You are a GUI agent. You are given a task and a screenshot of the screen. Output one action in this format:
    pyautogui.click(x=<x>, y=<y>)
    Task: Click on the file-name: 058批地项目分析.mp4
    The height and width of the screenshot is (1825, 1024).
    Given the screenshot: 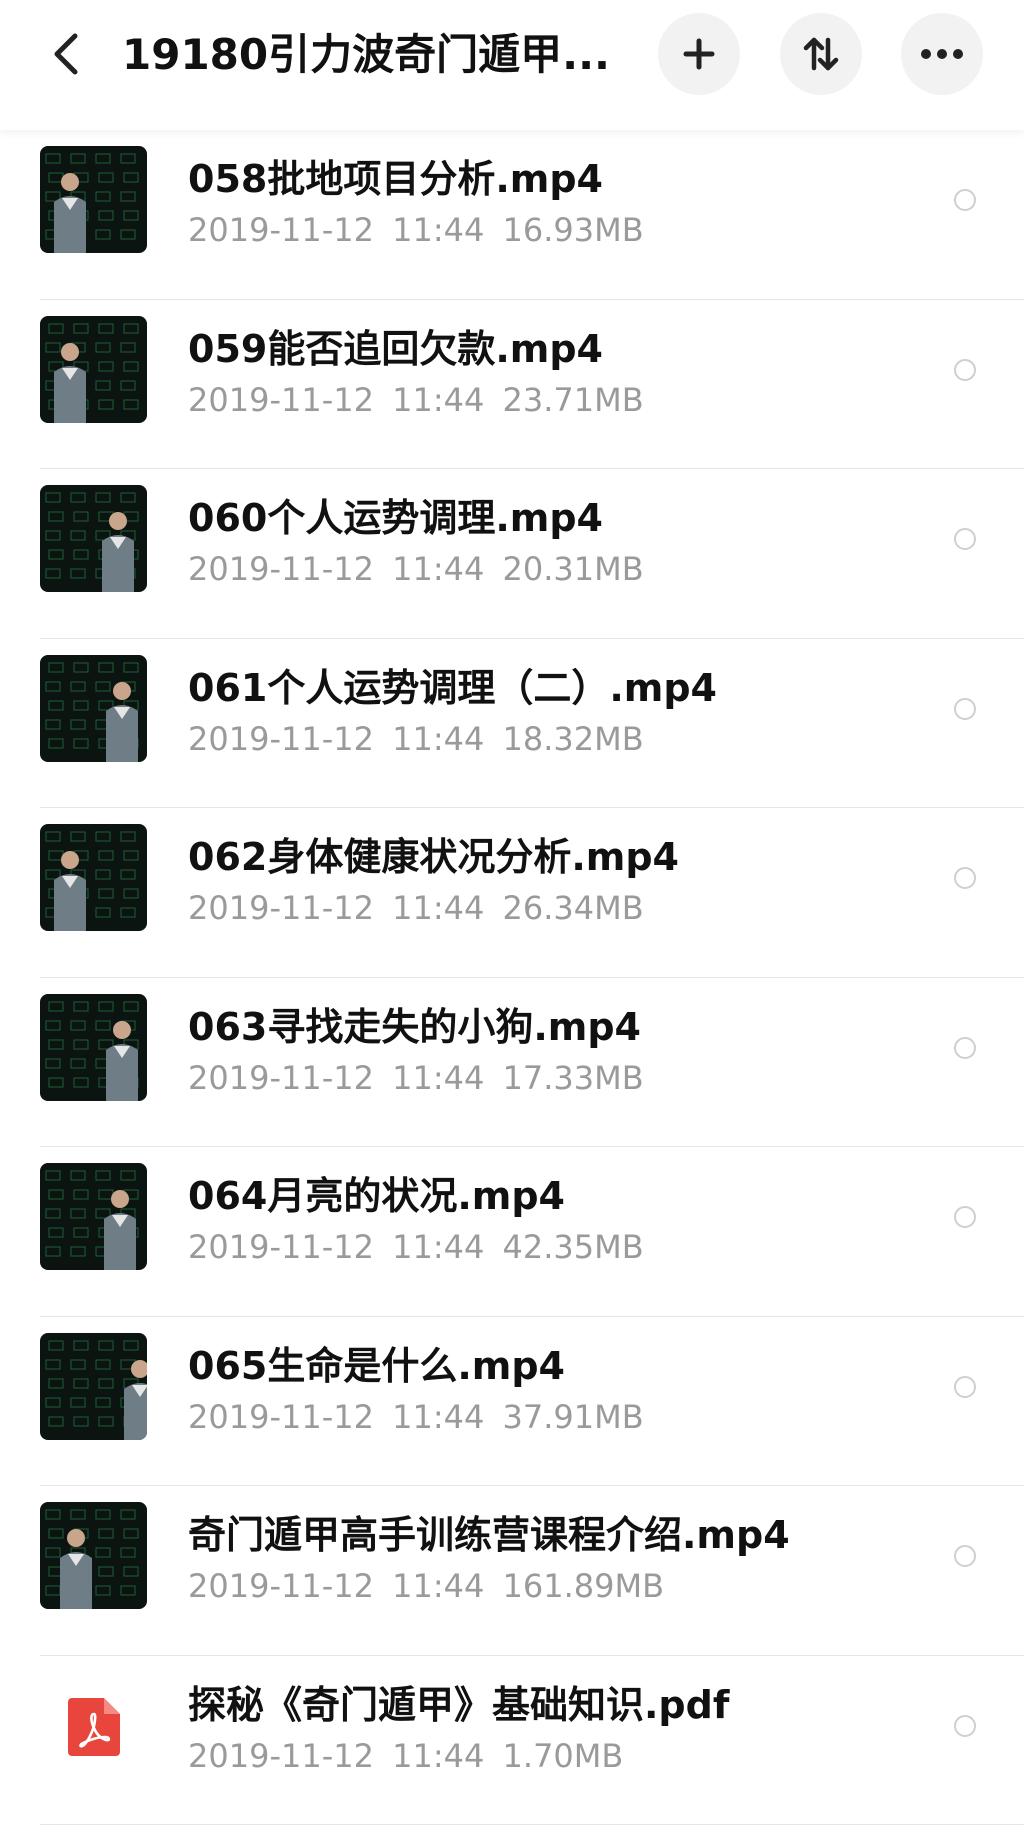 What is the action you would take?
    pyautogui.click(x=395, y=179)
    